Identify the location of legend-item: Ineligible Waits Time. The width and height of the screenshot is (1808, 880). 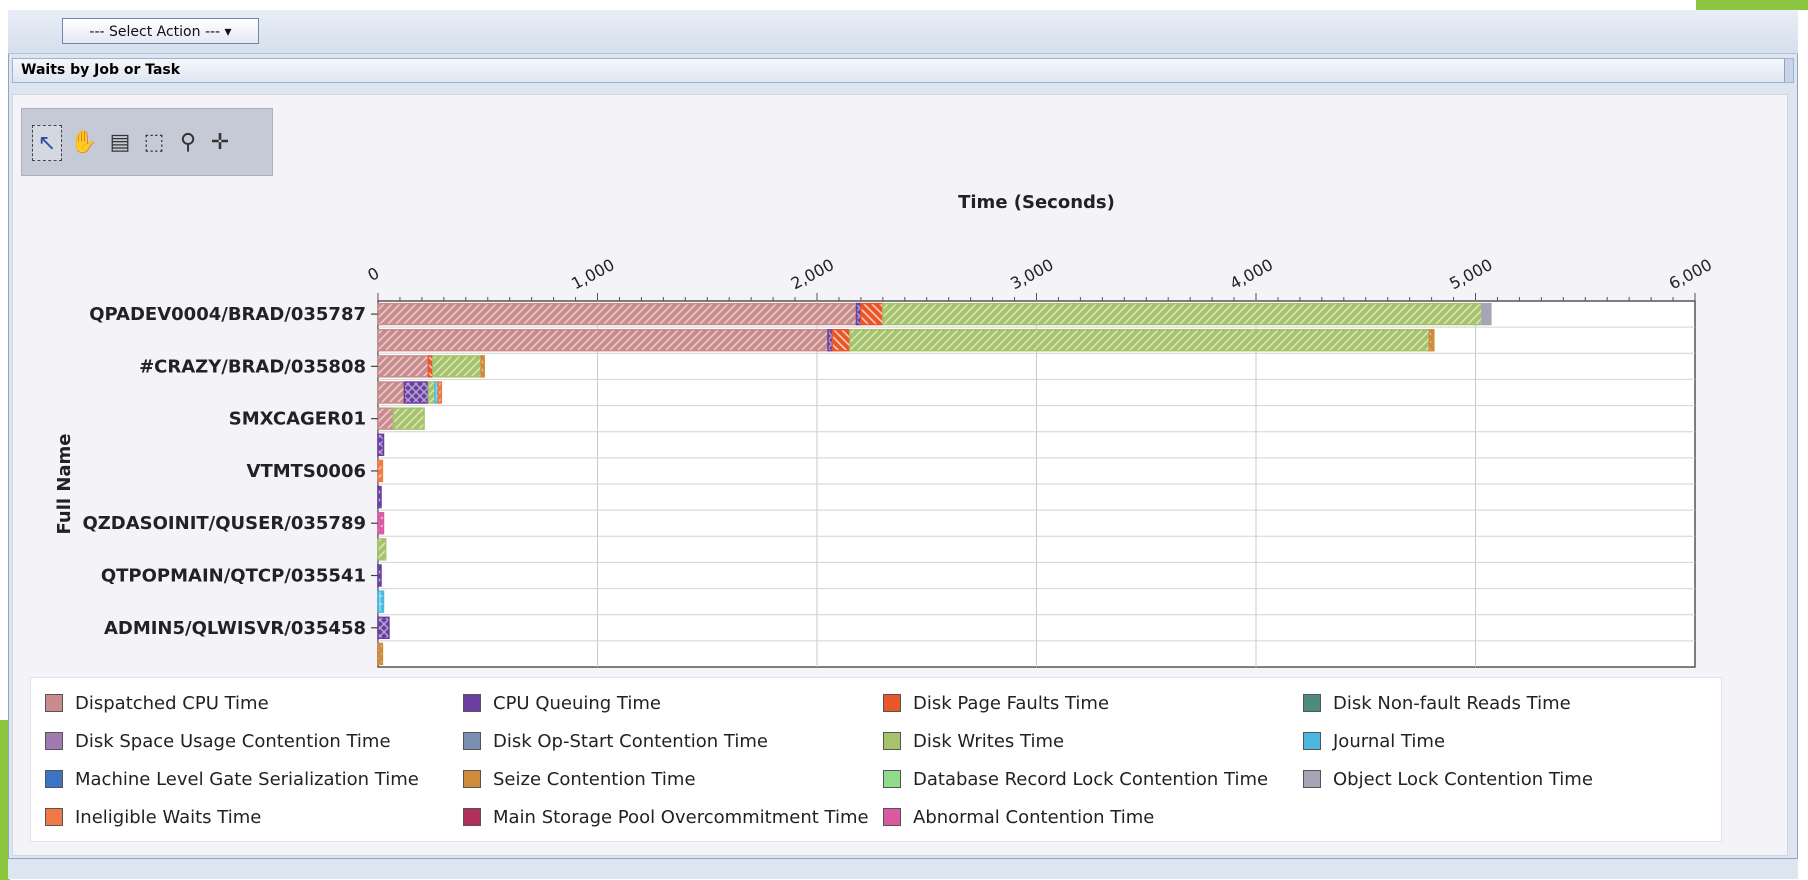
(153, 817).